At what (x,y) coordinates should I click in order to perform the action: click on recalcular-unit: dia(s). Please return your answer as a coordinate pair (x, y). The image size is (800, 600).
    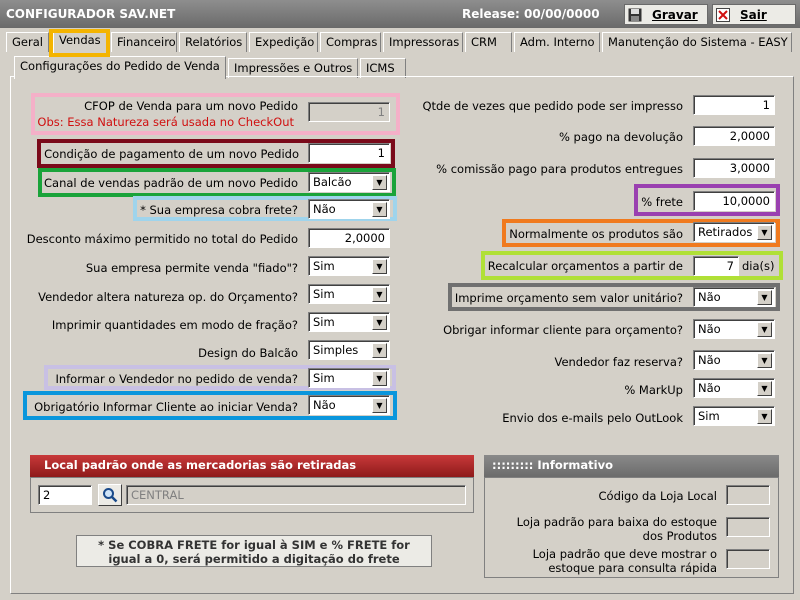
    Looking at the image, I should click on (758, 266).